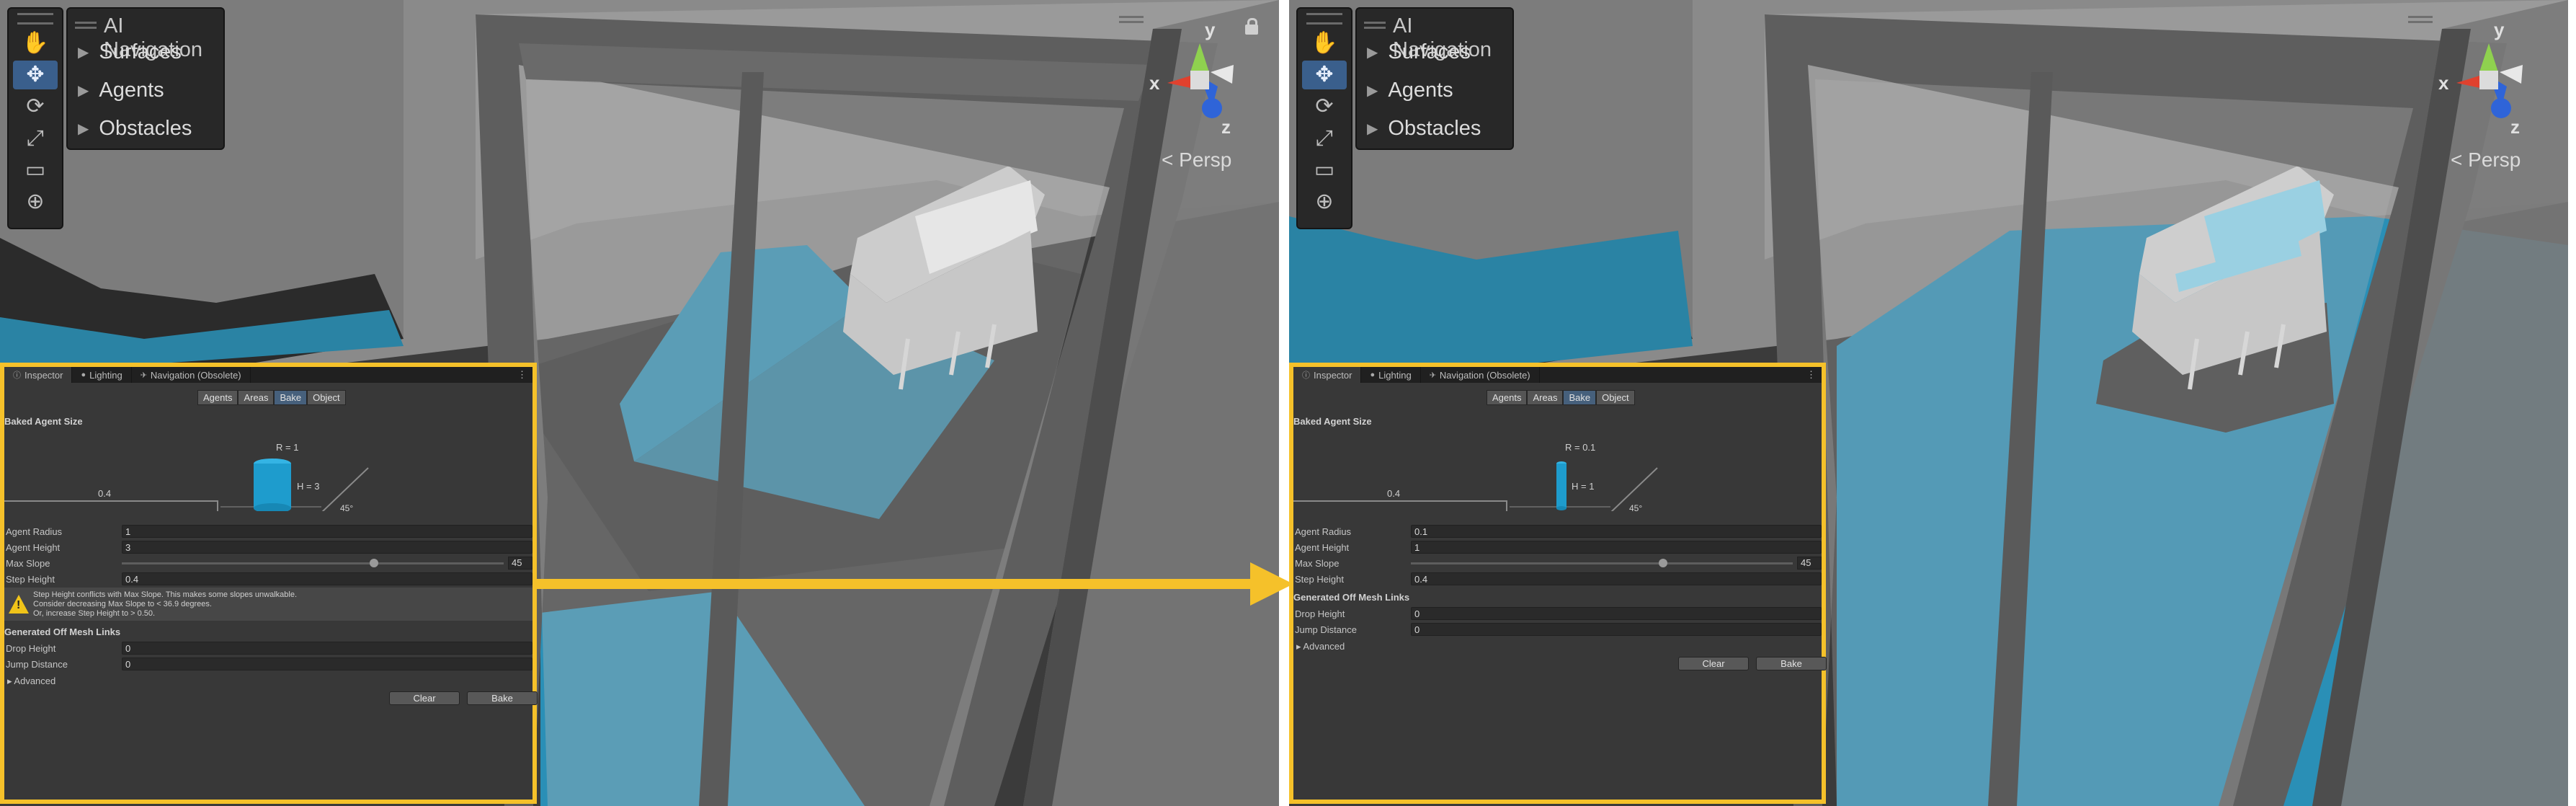 The width and height of the screenshot is (2576, 806). What do you see at coordinates (33, 547) in the screenshot?
I see `agent-height-label: Agent Height` at bounding box center [33, 547].